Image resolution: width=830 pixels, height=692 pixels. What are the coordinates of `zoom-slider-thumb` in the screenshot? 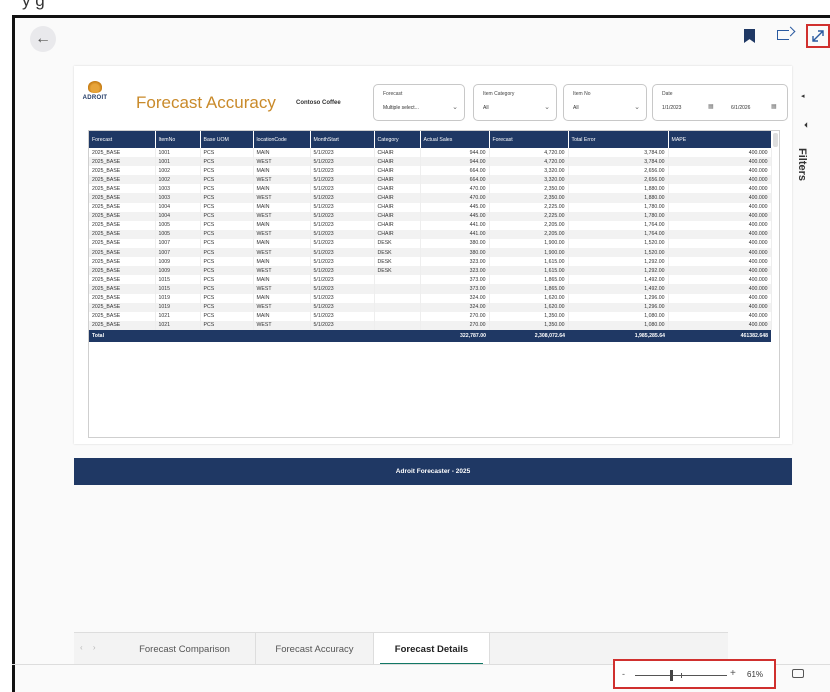 It's located at (671, 675).